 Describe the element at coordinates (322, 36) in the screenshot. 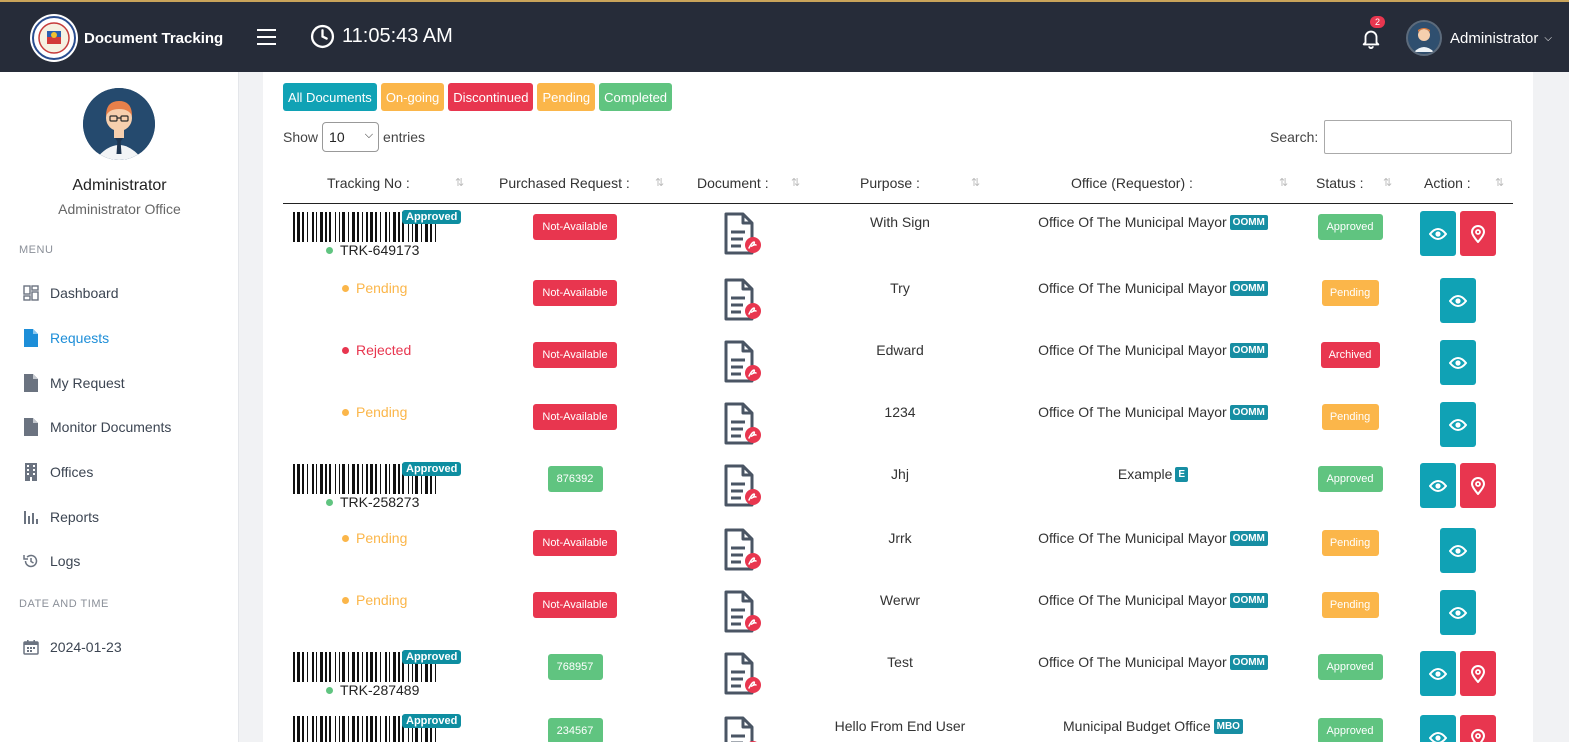

I see `clock-icon` at that location.